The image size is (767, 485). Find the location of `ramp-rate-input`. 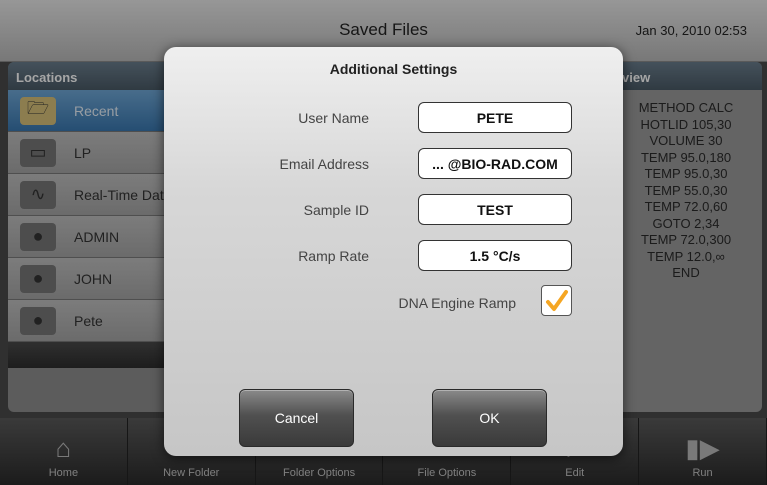

ramp-rate-input is located at coordinates (495, 255).